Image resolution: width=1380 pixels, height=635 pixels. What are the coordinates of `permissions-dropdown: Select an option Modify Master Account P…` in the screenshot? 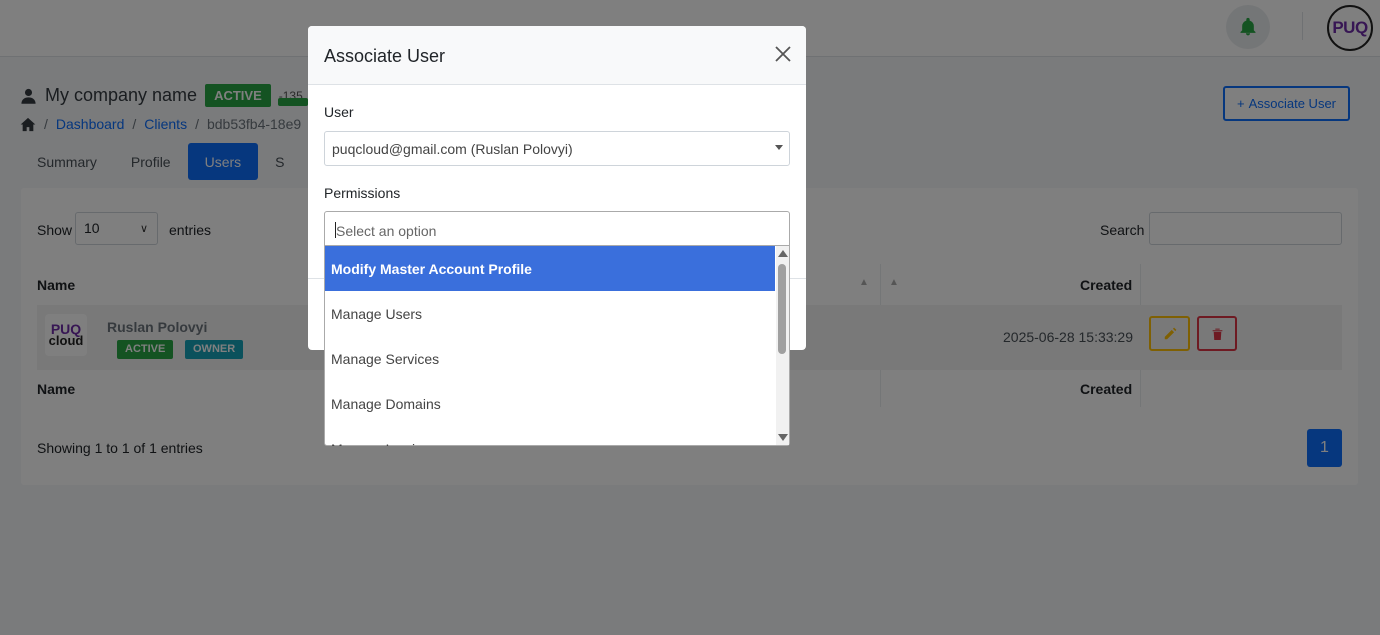 It's located at (557, 328).